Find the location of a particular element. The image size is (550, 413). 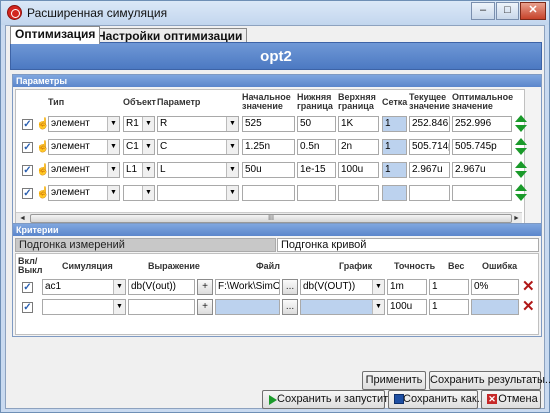

expression-field: db(V(out)) is located at coordinates (161, 287).